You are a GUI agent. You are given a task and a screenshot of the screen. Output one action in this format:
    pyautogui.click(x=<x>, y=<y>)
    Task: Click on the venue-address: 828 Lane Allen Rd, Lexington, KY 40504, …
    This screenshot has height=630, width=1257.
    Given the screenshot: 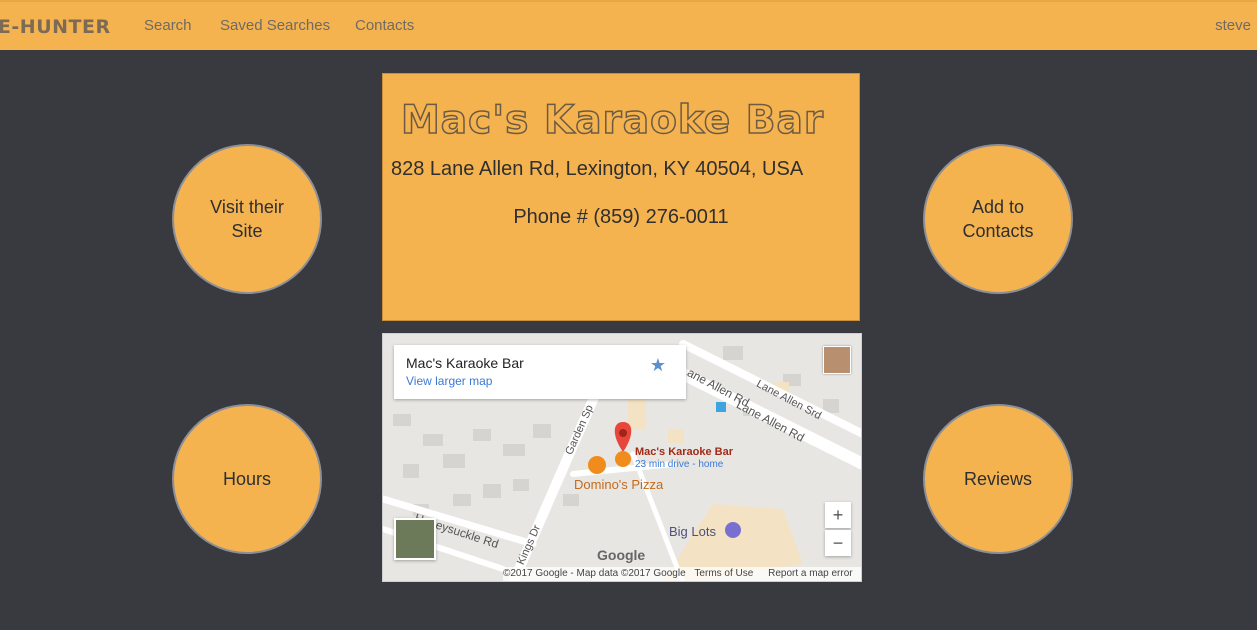 What is the action you would take?
    pyautogui.click(x=597, y=169)
    